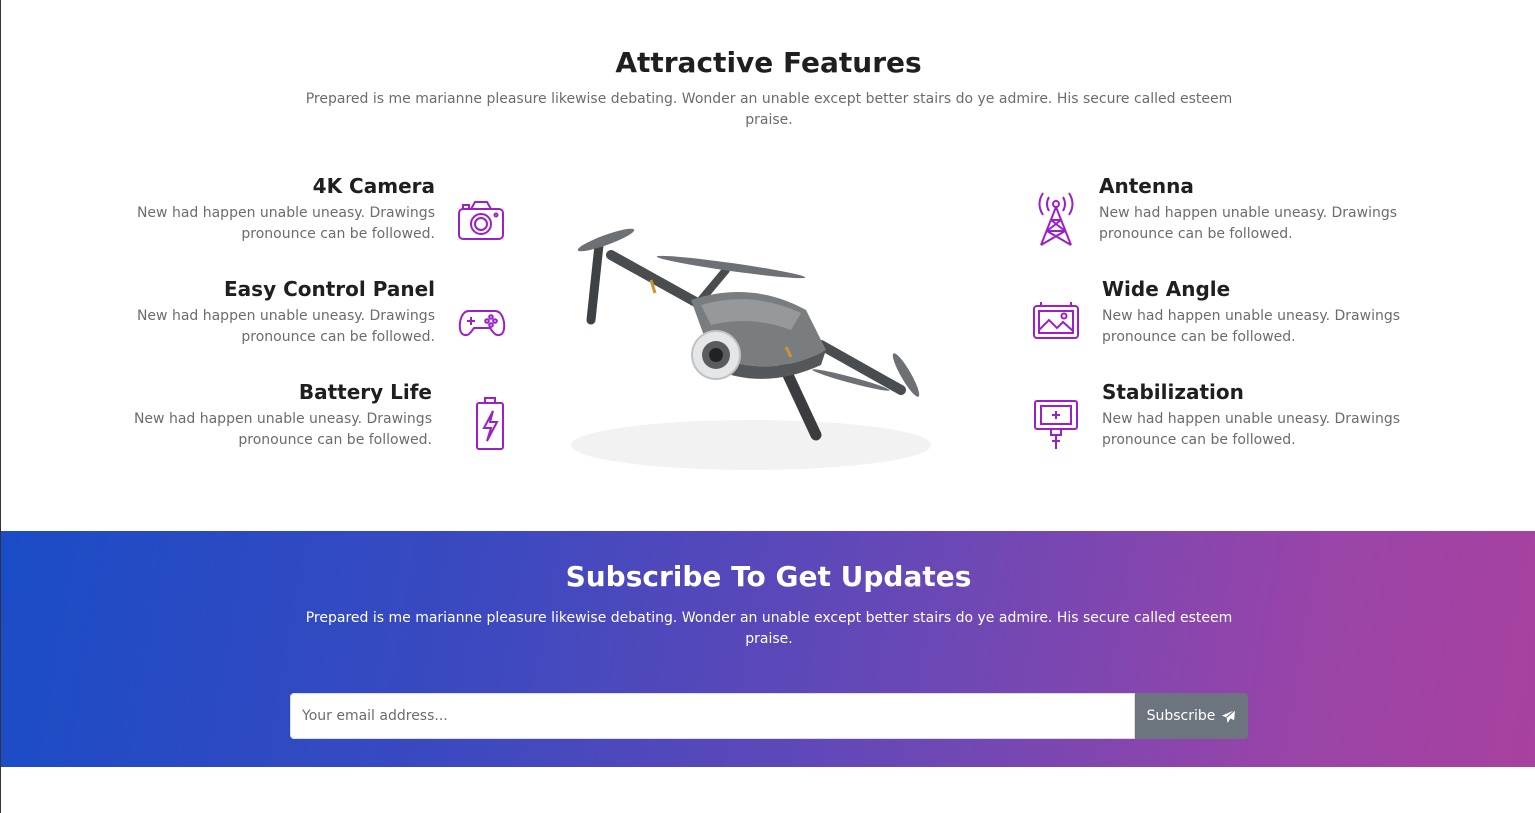 The height and width of the screenshot is (813, 1535). Describe the element at coordinates (1056, 219) in the screenshot. I see `antenna-icon` at that location.